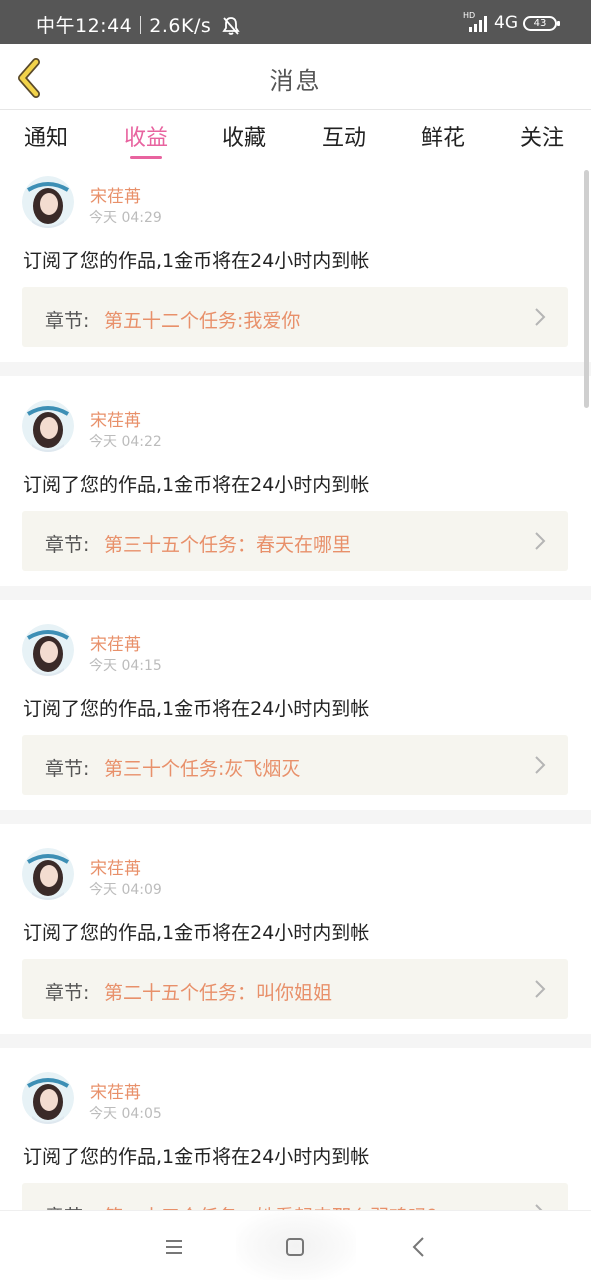 This screenshot has width=591, height=1280. Describe the element at coordinates (344, 136) in the screenshot. I see `tab-interactions: 互动` at that location.